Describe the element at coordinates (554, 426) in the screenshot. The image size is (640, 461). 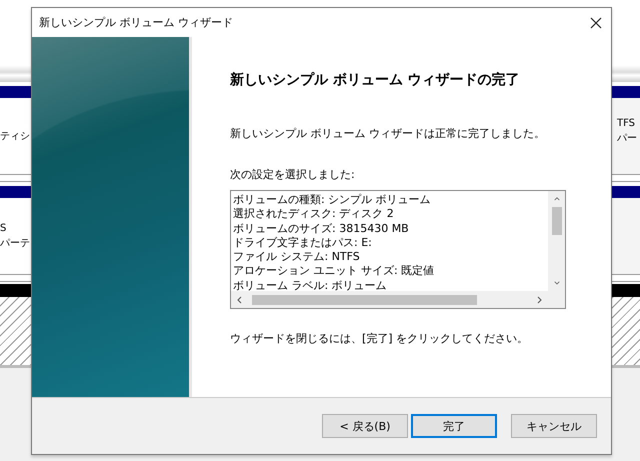
I see `cancel-button: キャンセル` at that location.